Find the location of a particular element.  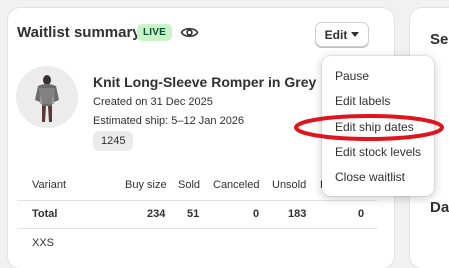

menu-item-edit-labels: Edit labels is located at coordinates (362, 101).